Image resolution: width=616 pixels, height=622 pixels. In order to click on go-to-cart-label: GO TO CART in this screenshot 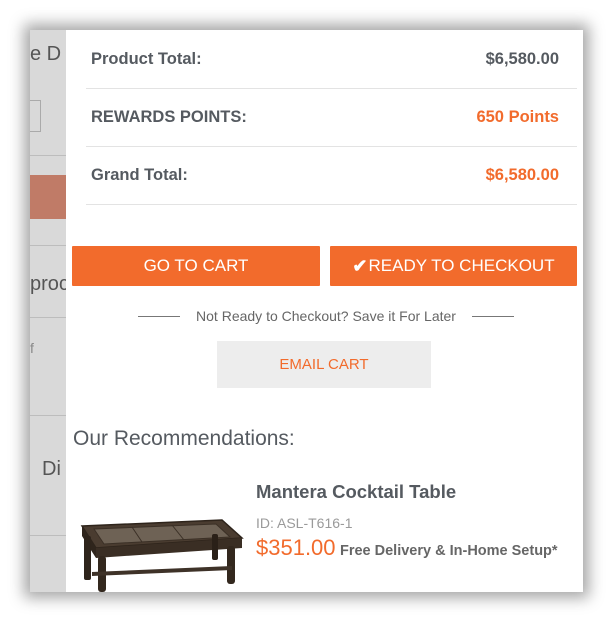, I will do `click(196, 265)`.